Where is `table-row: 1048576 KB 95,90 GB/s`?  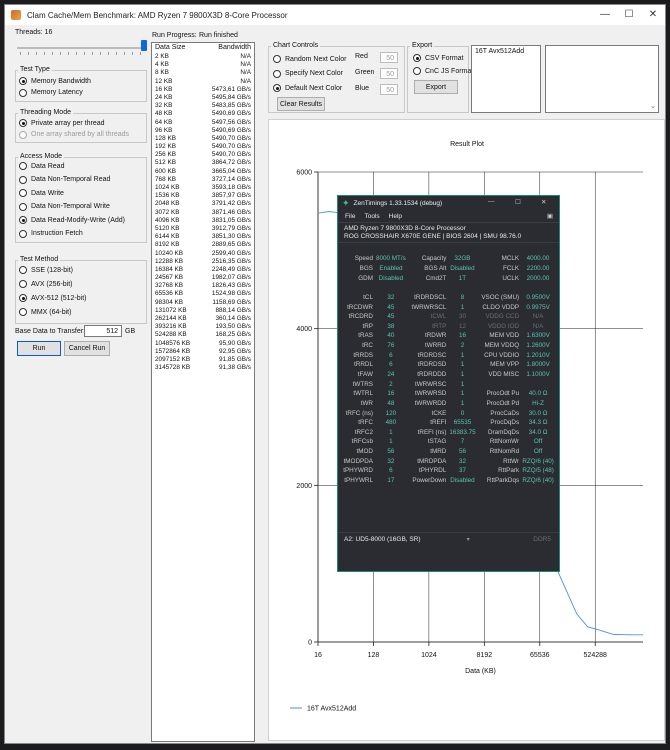
table-row: 1048576 KB 95,90 GB/s is located at coordinates (203, 344).